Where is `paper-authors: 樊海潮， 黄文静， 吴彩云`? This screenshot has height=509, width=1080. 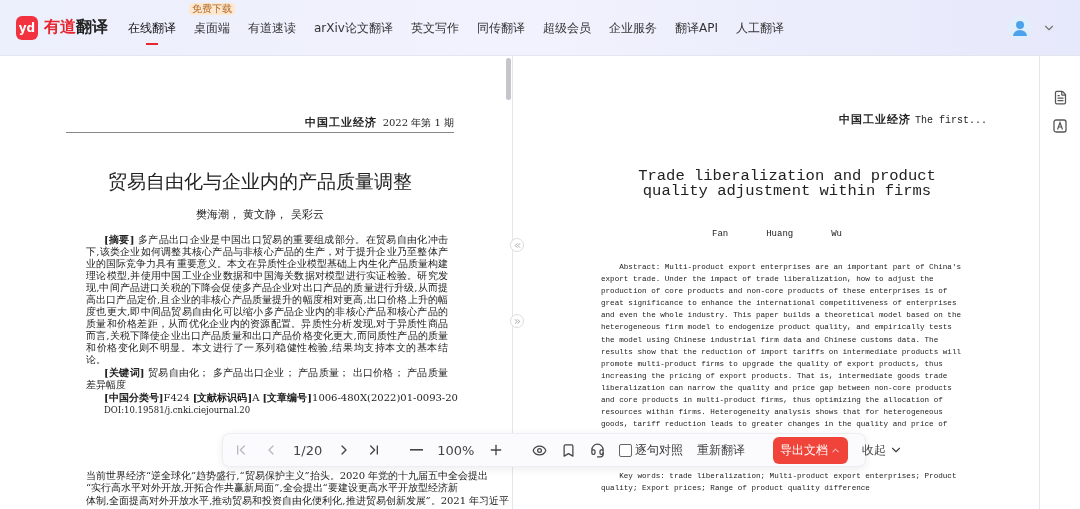
paper-authors: 樊海潮， 黄文静， 吴彩云 is located at coordinates (260, 214).